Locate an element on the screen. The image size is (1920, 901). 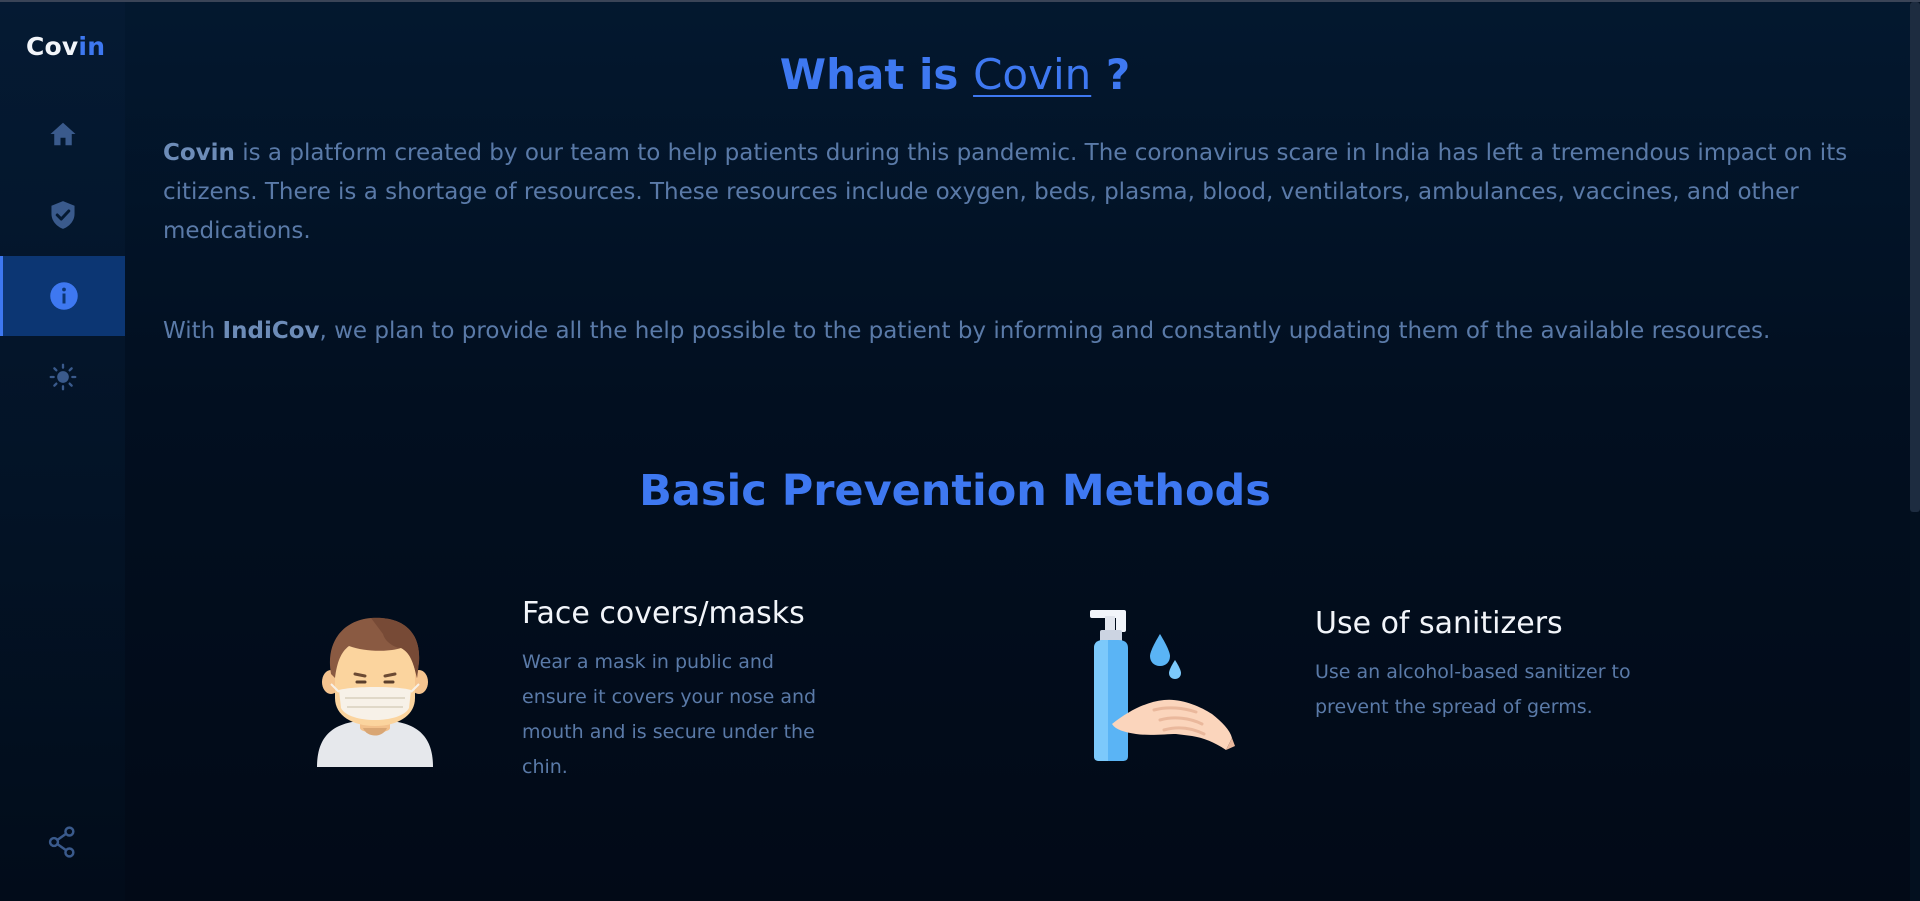
sidebar-item-protection is located at coordinates (62, 215).